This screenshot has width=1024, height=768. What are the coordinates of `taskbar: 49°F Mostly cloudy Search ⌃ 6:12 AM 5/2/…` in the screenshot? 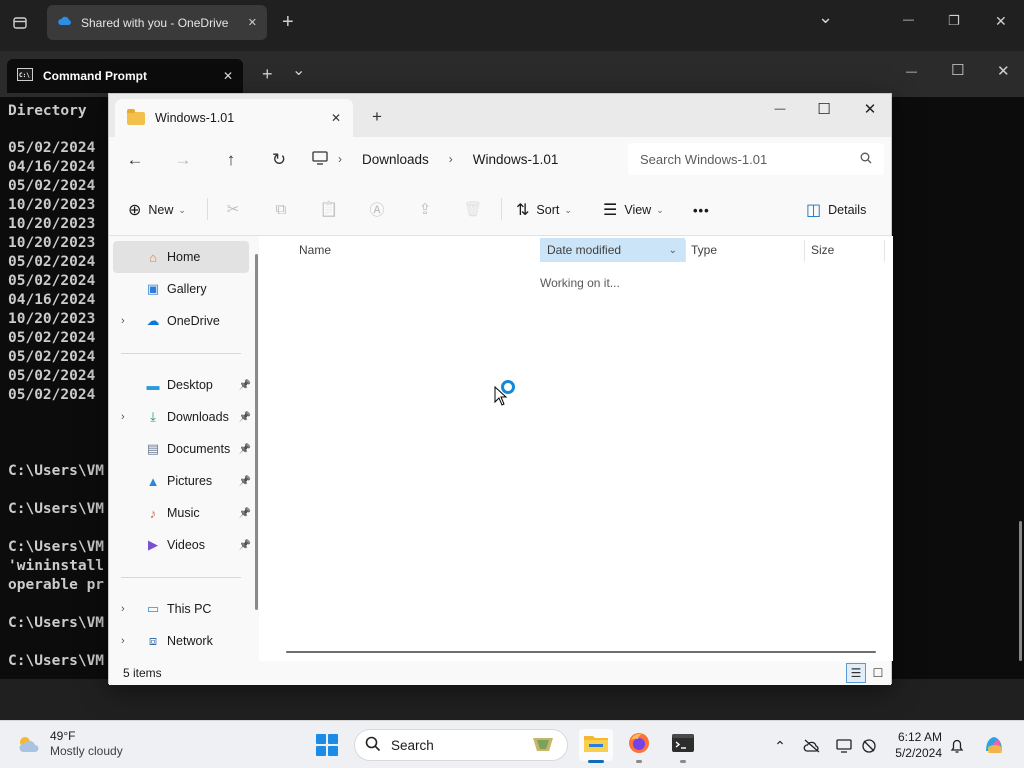 It's located at (512, 744).